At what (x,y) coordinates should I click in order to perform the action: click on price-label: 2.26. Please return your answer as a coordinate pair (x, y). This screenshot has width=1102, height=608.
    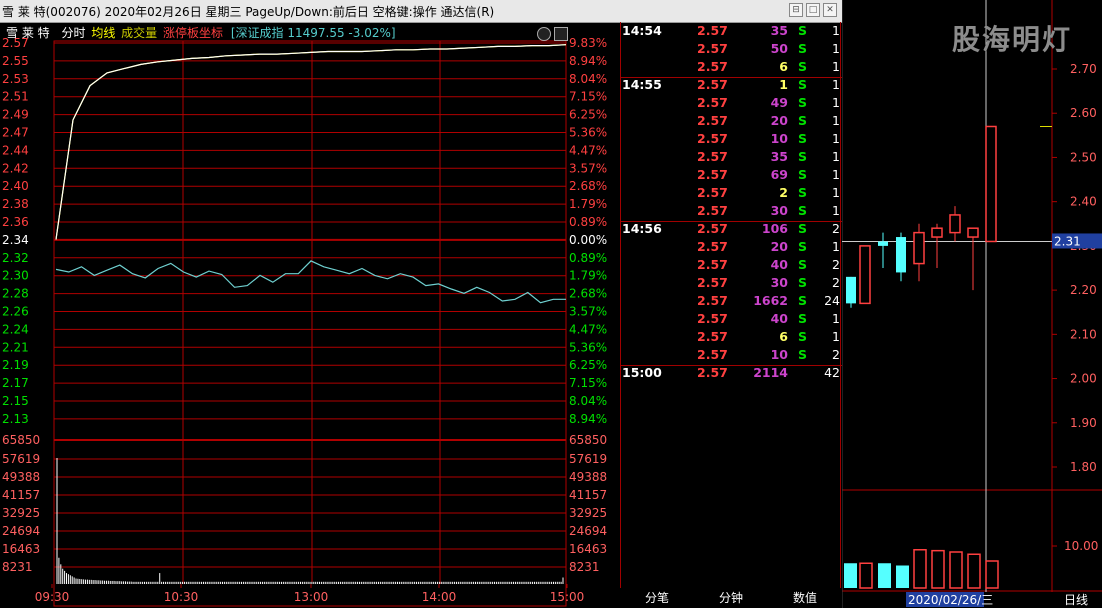
    Looking at the image, I should click on (15, 312).